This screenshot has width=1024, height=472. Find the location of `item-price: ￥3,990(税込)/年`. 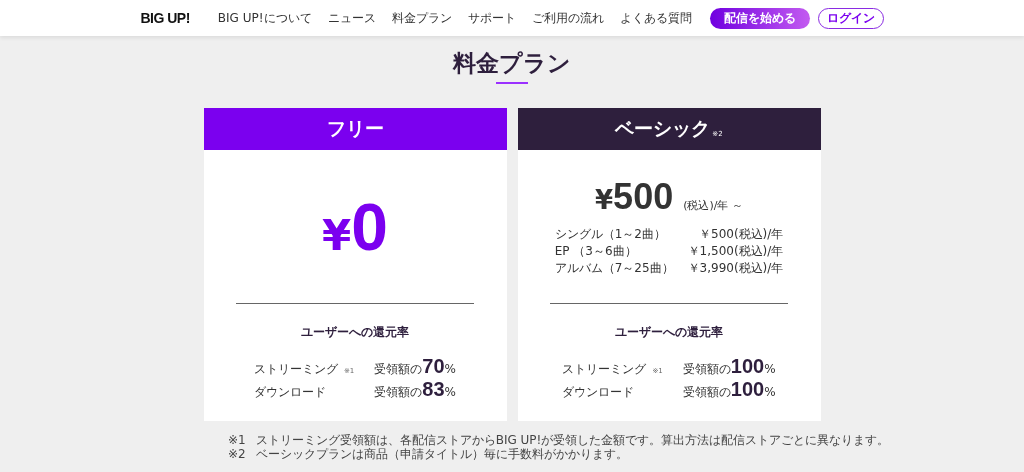

item-price: ￥3,990(税込)/年 is located at coordinates (735, 268).